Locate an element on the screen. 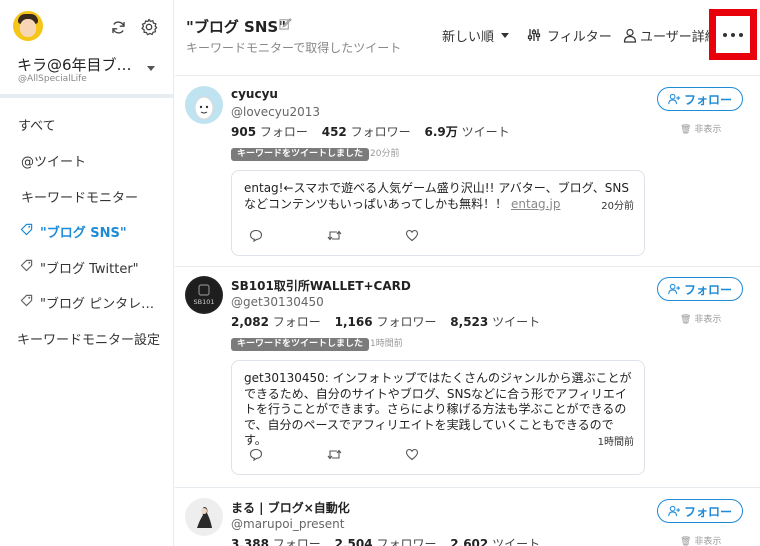  sidebar-item-keyword-settings: キーワードモニター設定 is located at coordinates (86, 338).